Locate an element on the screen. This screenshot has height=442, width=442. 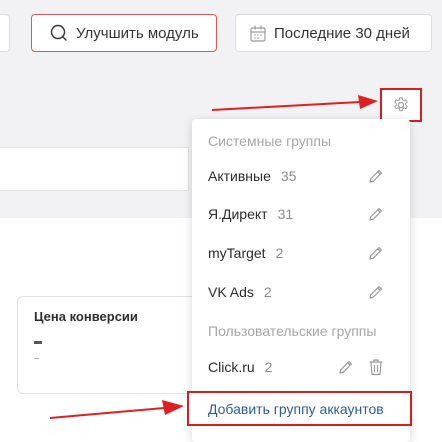
annotation-arrow-add-group is located at coordinates (116, 409).